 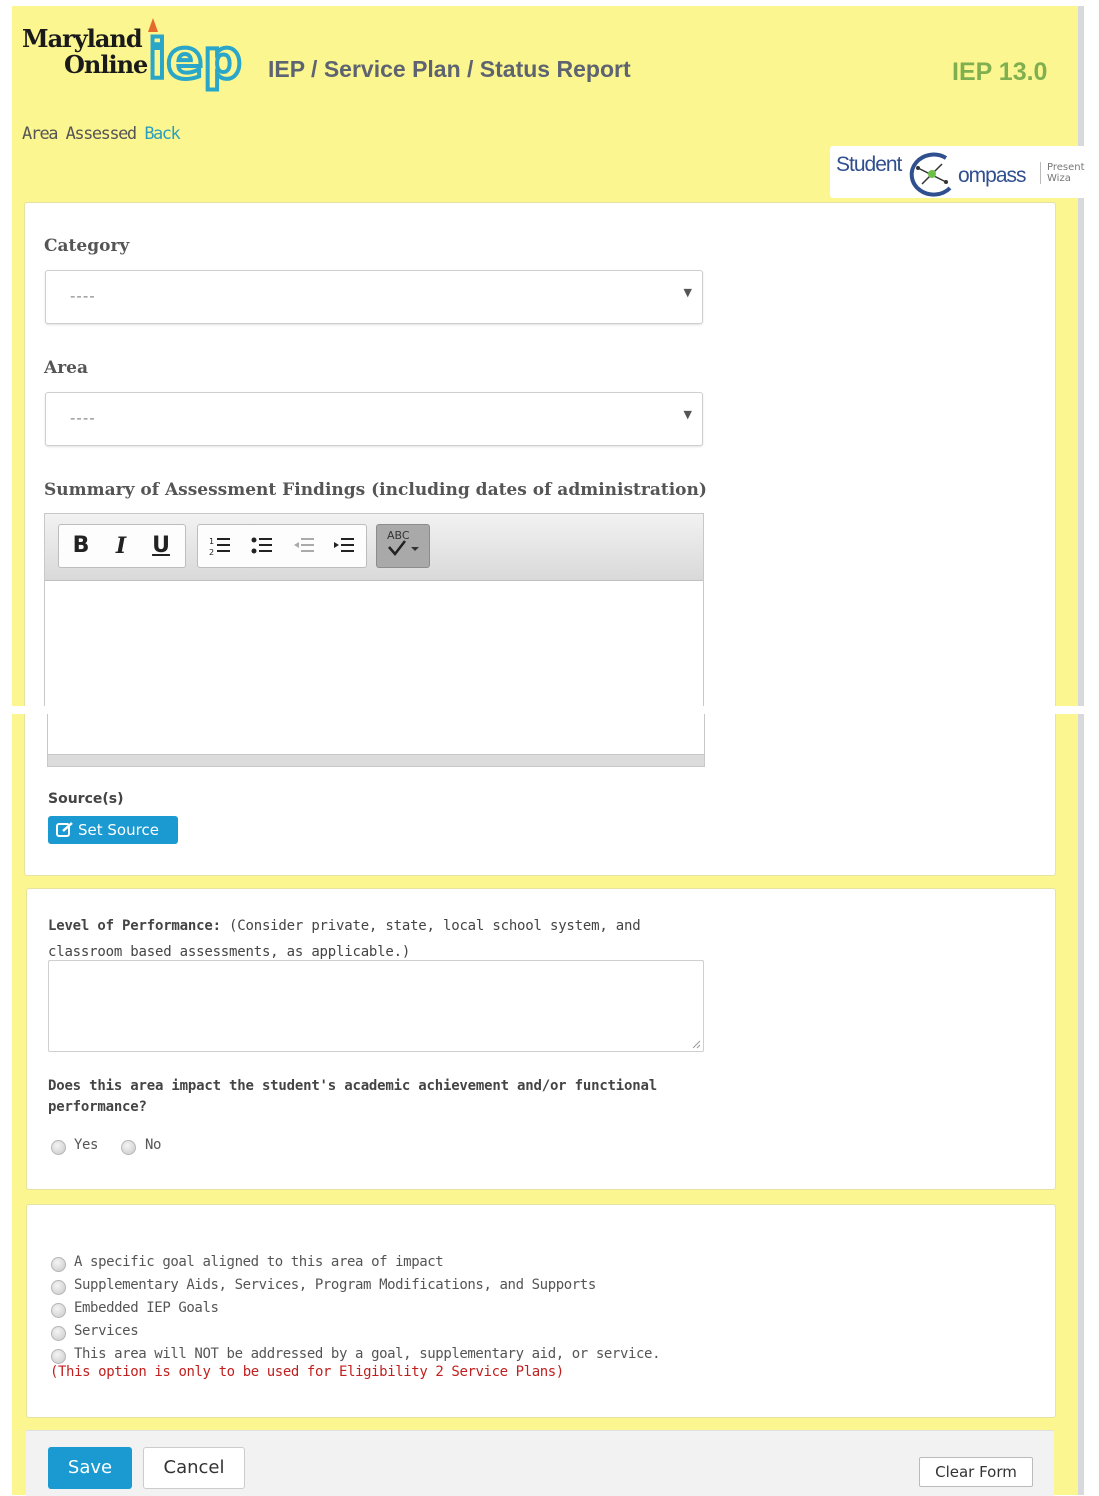 What do you see at coordinates (66, 368) in the screenshot?
I see `area-label: Area` at bounding box center [66, 368].